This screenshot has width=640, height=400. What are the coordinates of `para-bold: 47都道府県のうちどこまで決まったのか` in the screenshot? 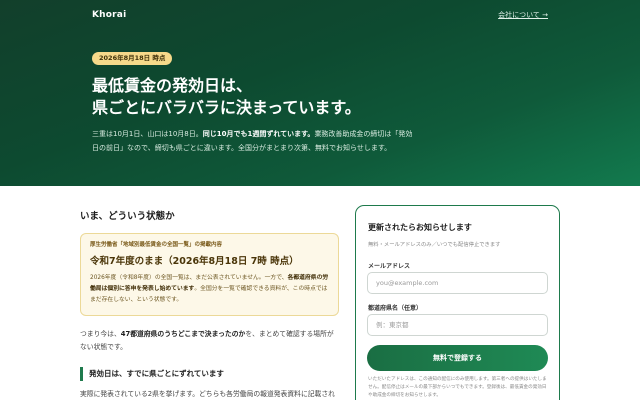 It's located at (183, 334).